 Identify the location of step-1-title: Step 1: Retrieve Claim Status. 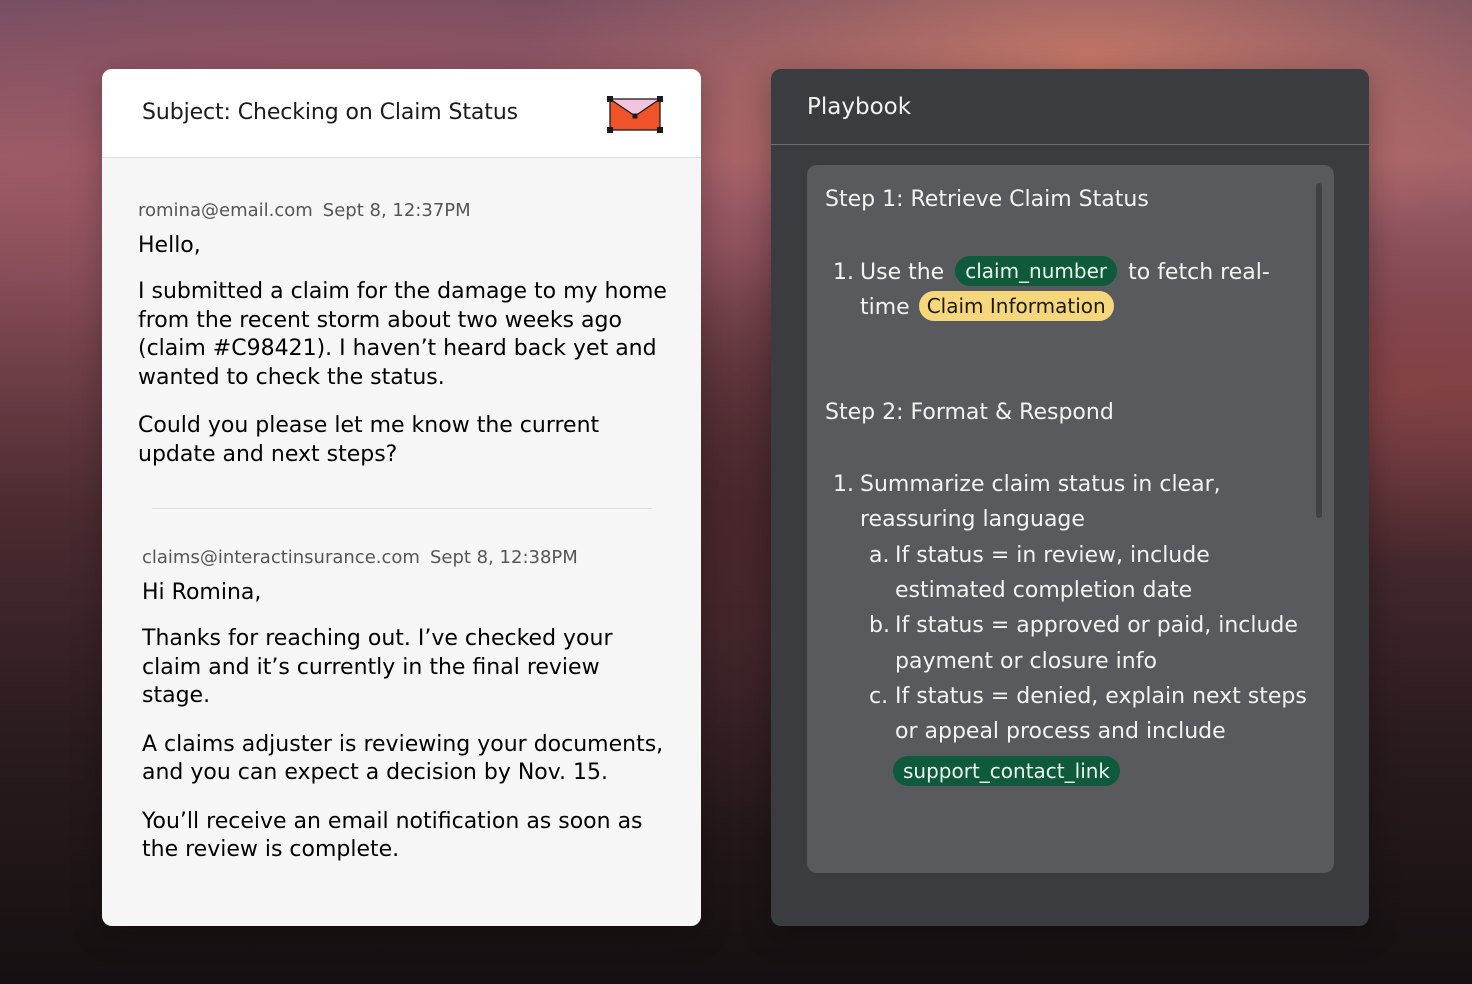
(987, 199).